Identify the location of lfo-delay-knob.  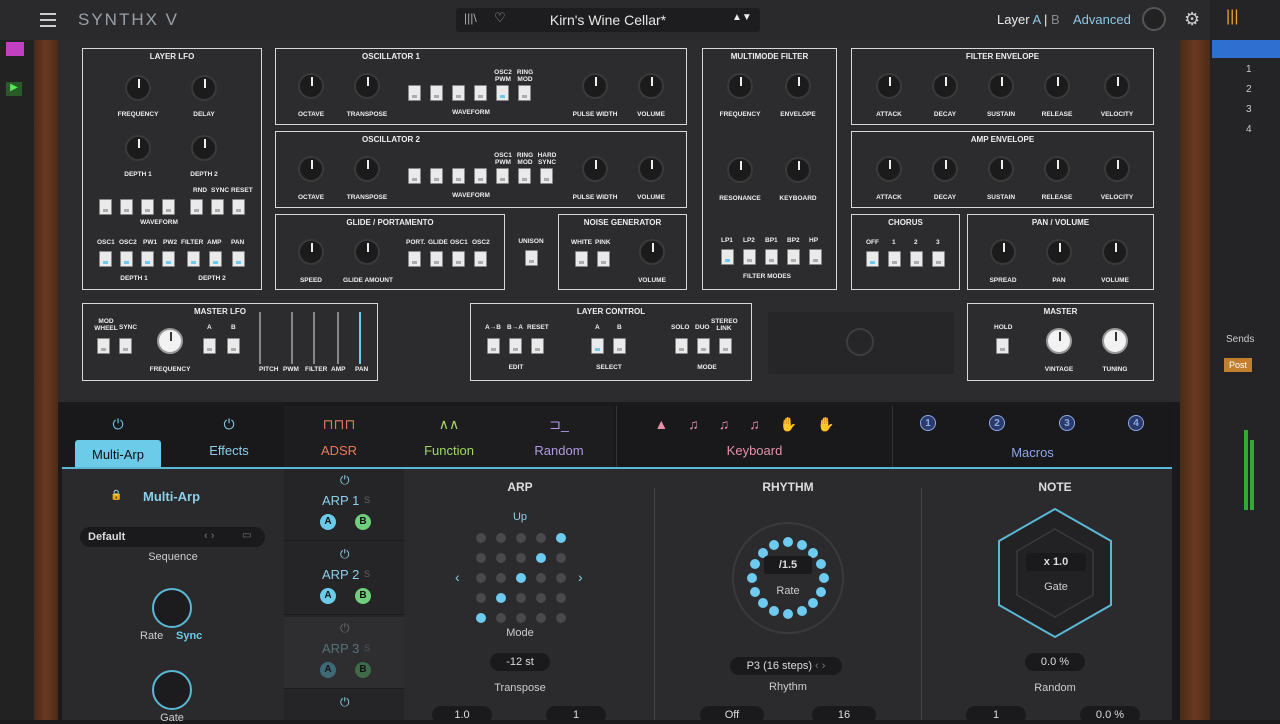
(204, 88).